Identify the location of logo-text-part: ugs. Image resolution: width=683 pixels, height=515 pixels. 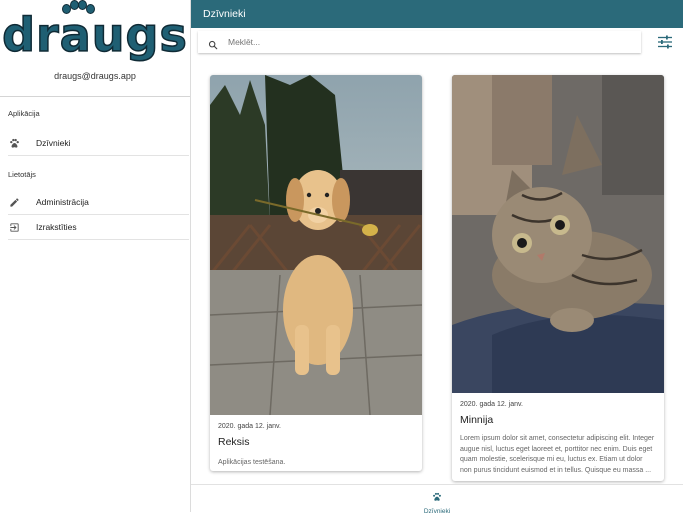
(139, 35).